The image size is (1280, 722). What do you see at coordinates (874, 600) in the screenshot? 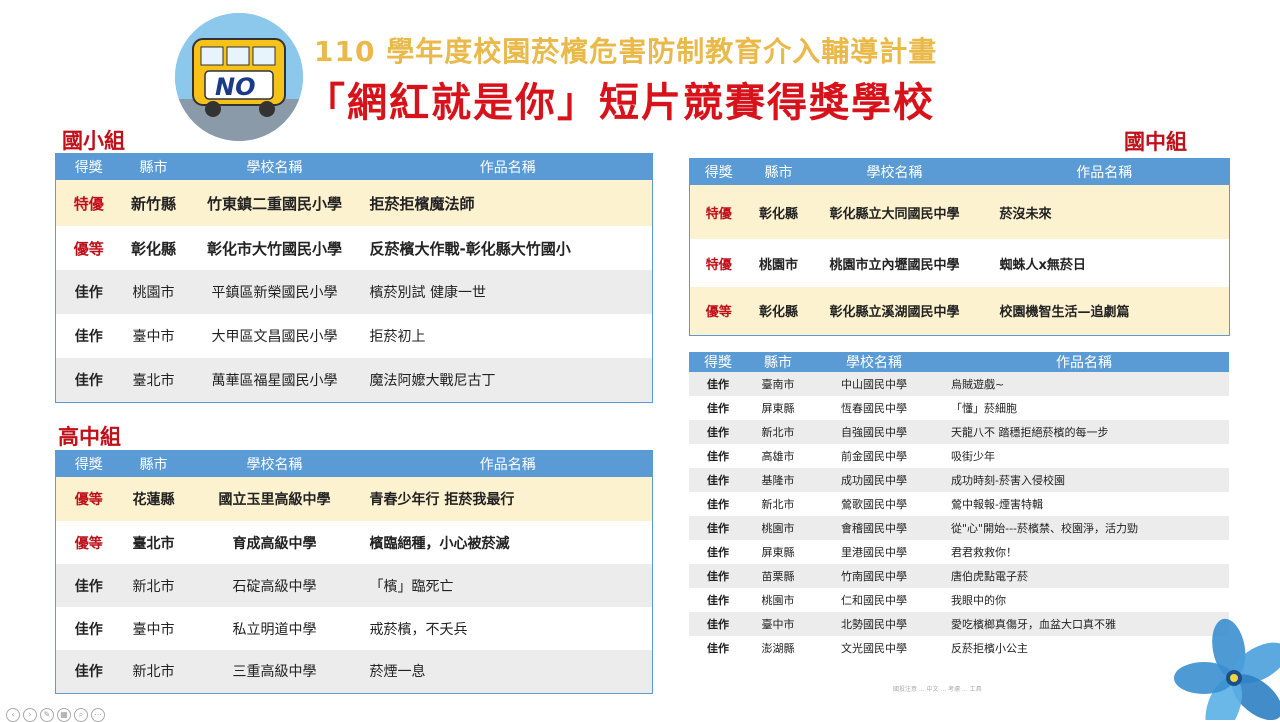
I see `school-cell: 仁和國民中學` at bounding box center [874, 600].